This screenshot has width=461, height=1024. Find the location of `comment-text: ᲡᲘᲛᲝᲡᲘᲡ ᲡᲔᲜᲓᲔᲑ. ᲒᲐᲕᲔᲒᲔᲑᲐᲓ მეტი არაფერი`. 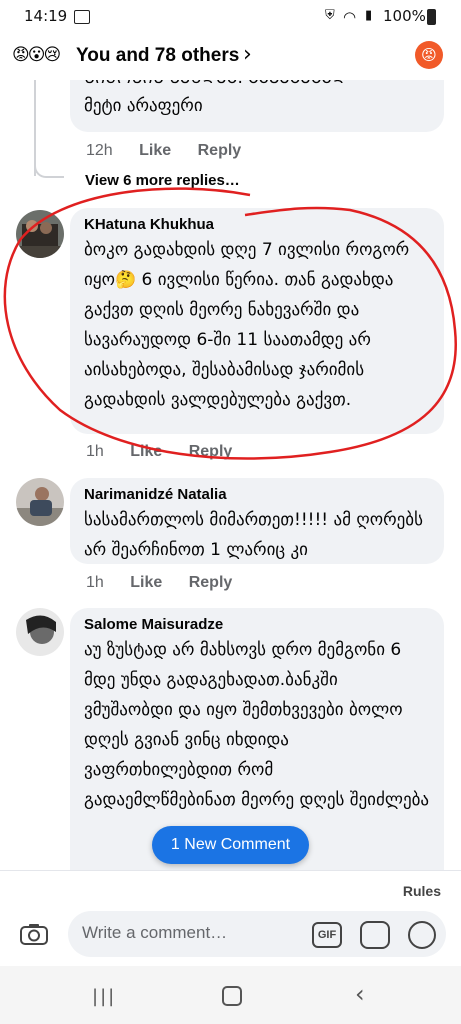

comment-text: ᲡᲘᲛᲝᲡᲘᲡ ᲡᲔᲜᲓᲔᲑ. ᲒᲐᲕᲔᲒᲔᲑᲐᲓ მეტი არაფერი is located at coordinates (215, 98).